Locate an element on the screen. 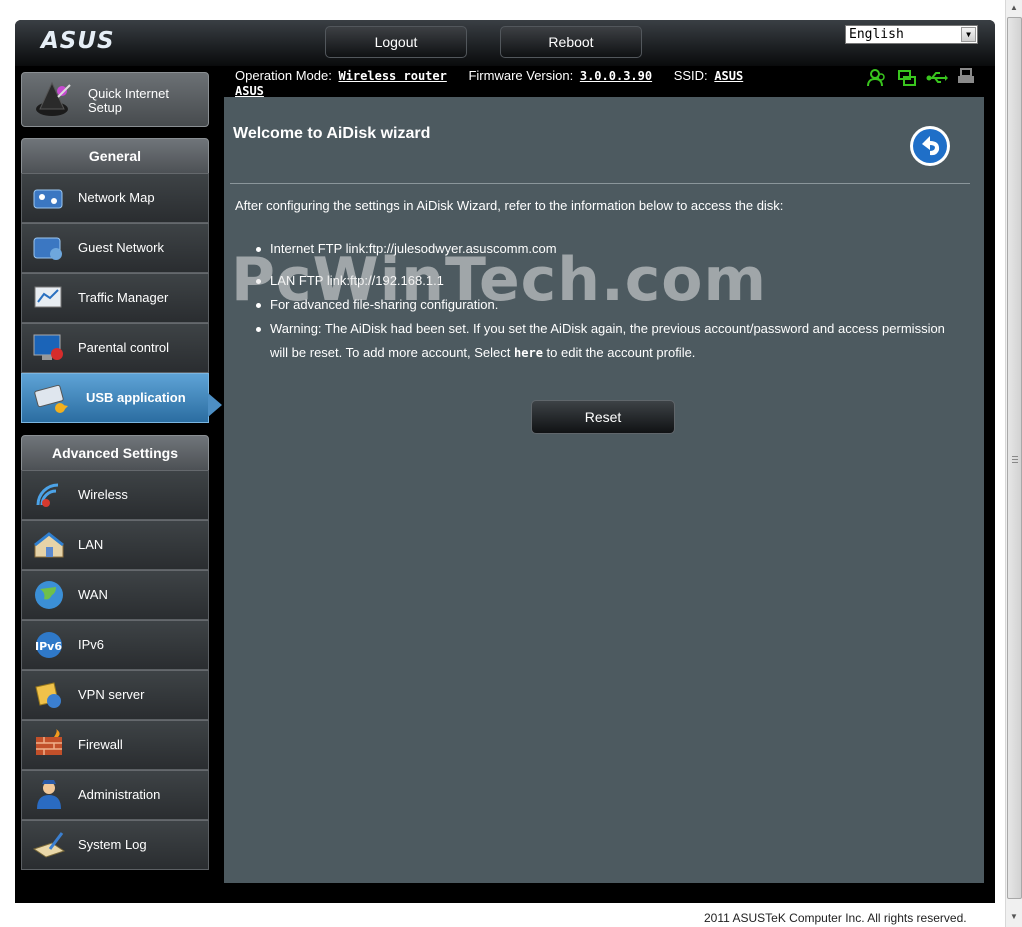 The image size is (1022, 927). sidebar-item-traffic-manager: Traffic Manager is located at coordinates (115, 298).